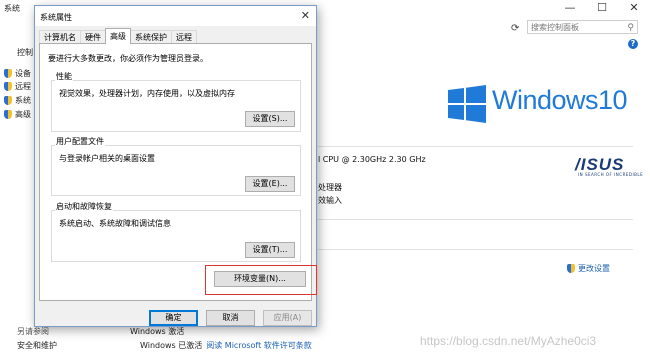 Image resolution: width=650 pixels, height=359 pixels. I want to click on admin-note: 要进行大多数更改，你必须作为管理员登录。, so click(128, 58).